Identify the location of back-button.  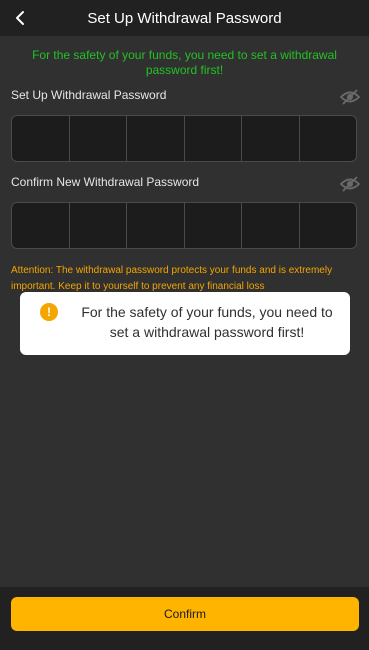
(20, 18).